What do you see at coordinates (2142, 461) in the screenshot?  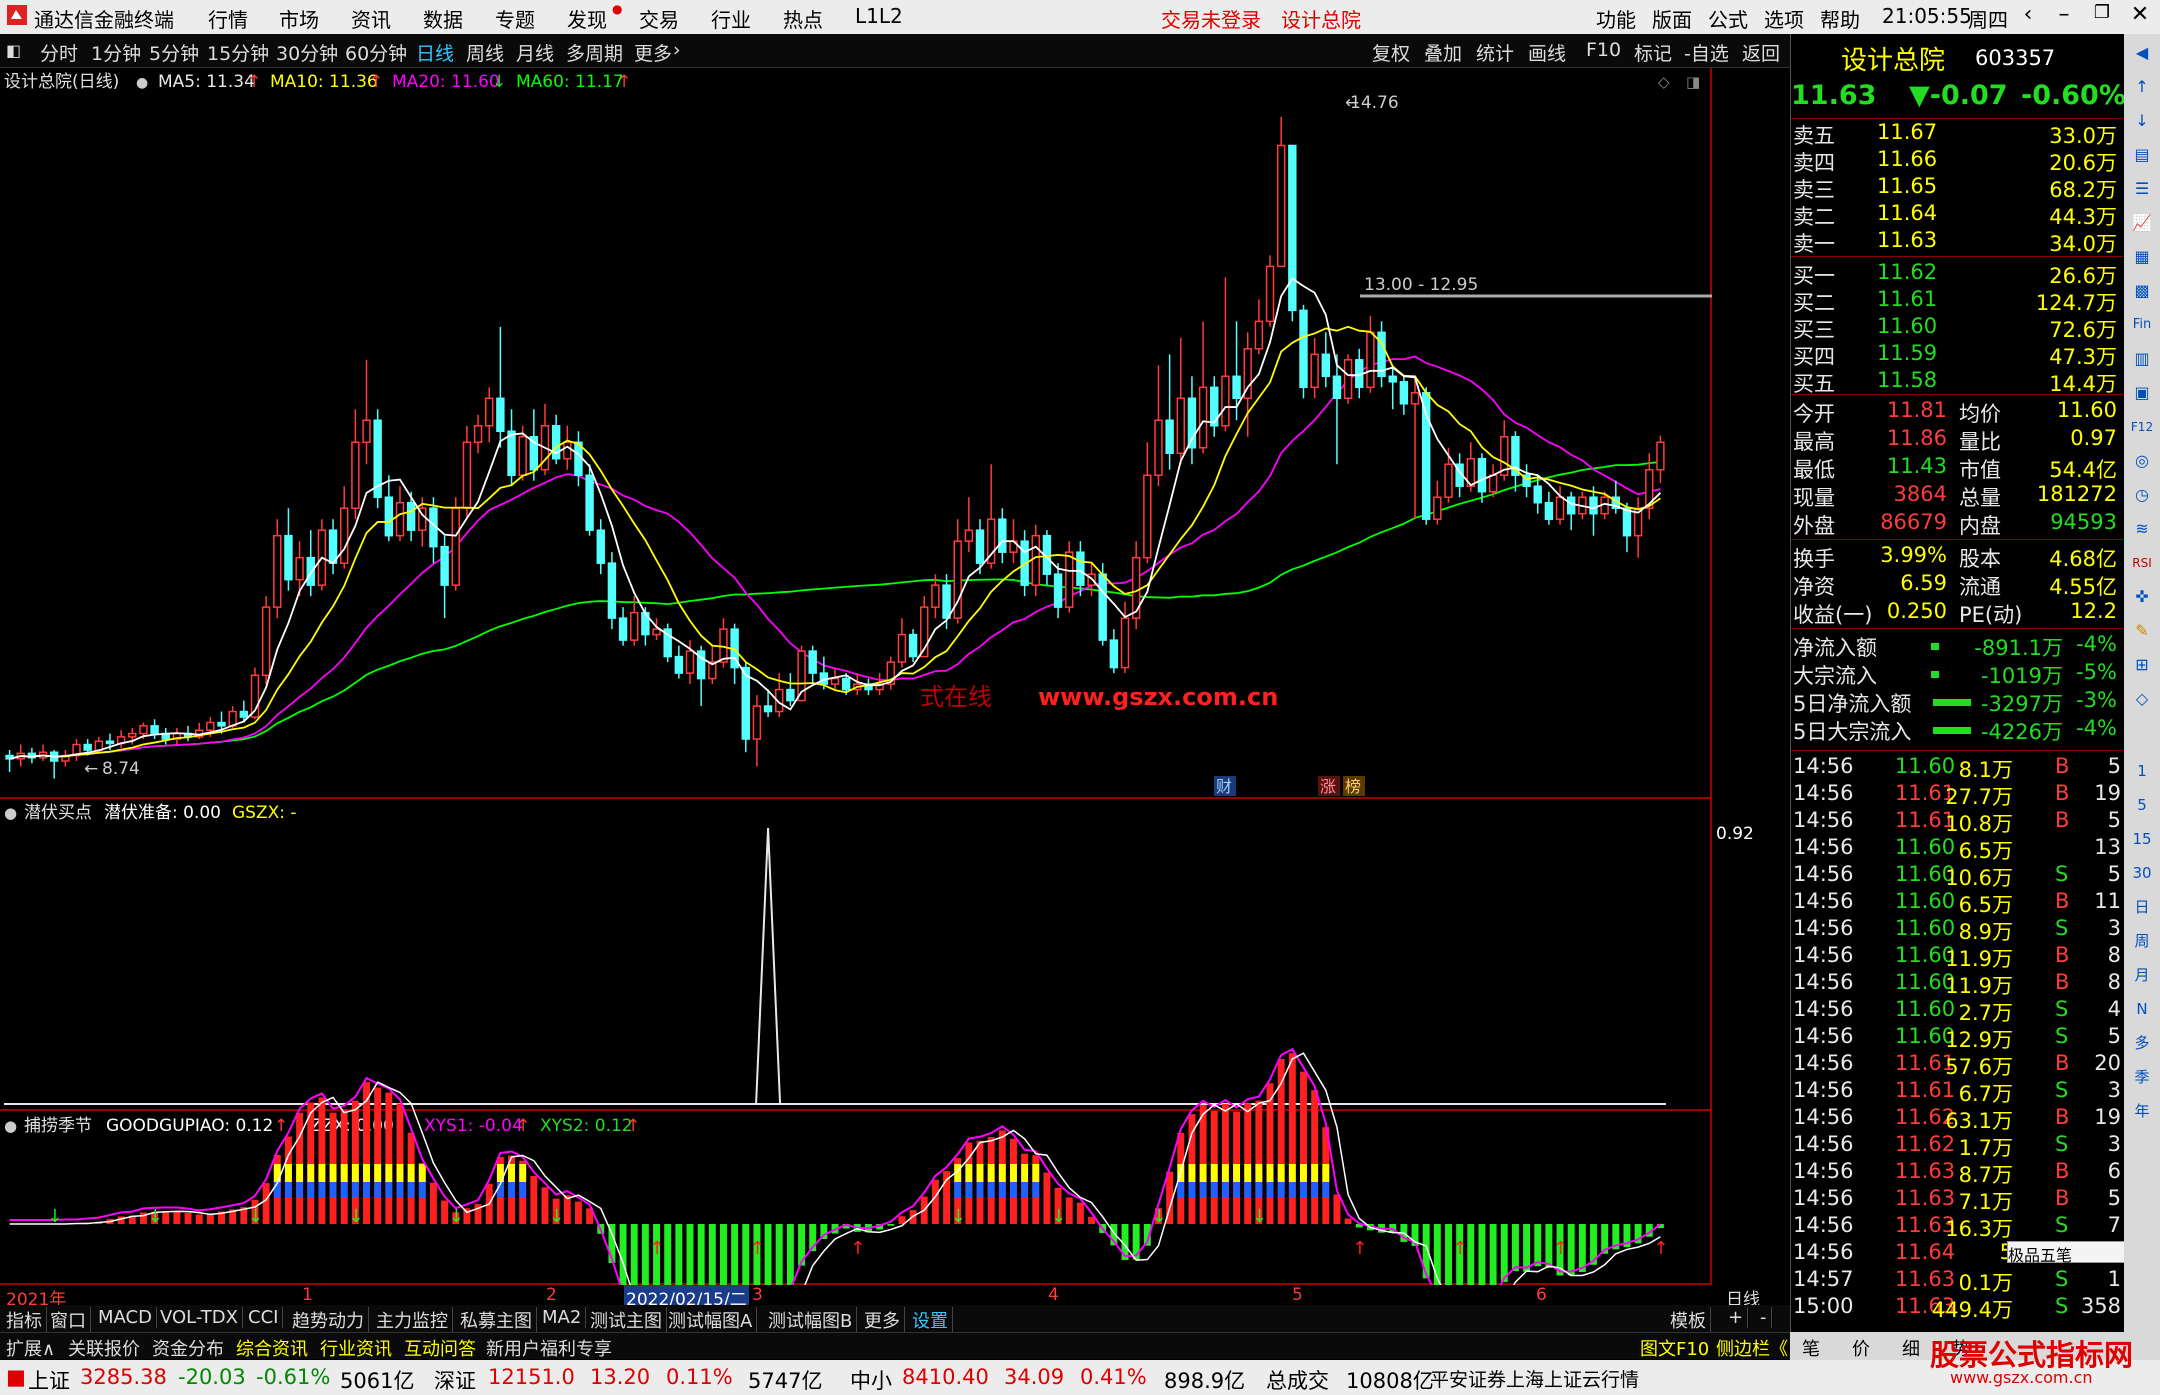 I see `target-icon: ◎` at bounding box center [2142, 461].